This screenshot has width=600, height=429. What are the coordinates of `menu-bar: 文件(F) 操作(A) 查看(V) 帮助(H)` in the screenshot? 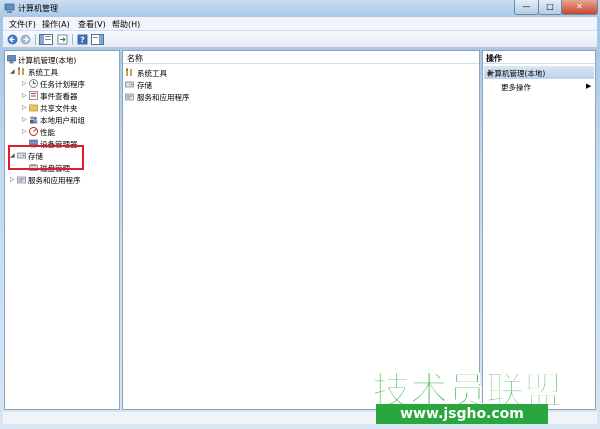 It's located at (300, 24).